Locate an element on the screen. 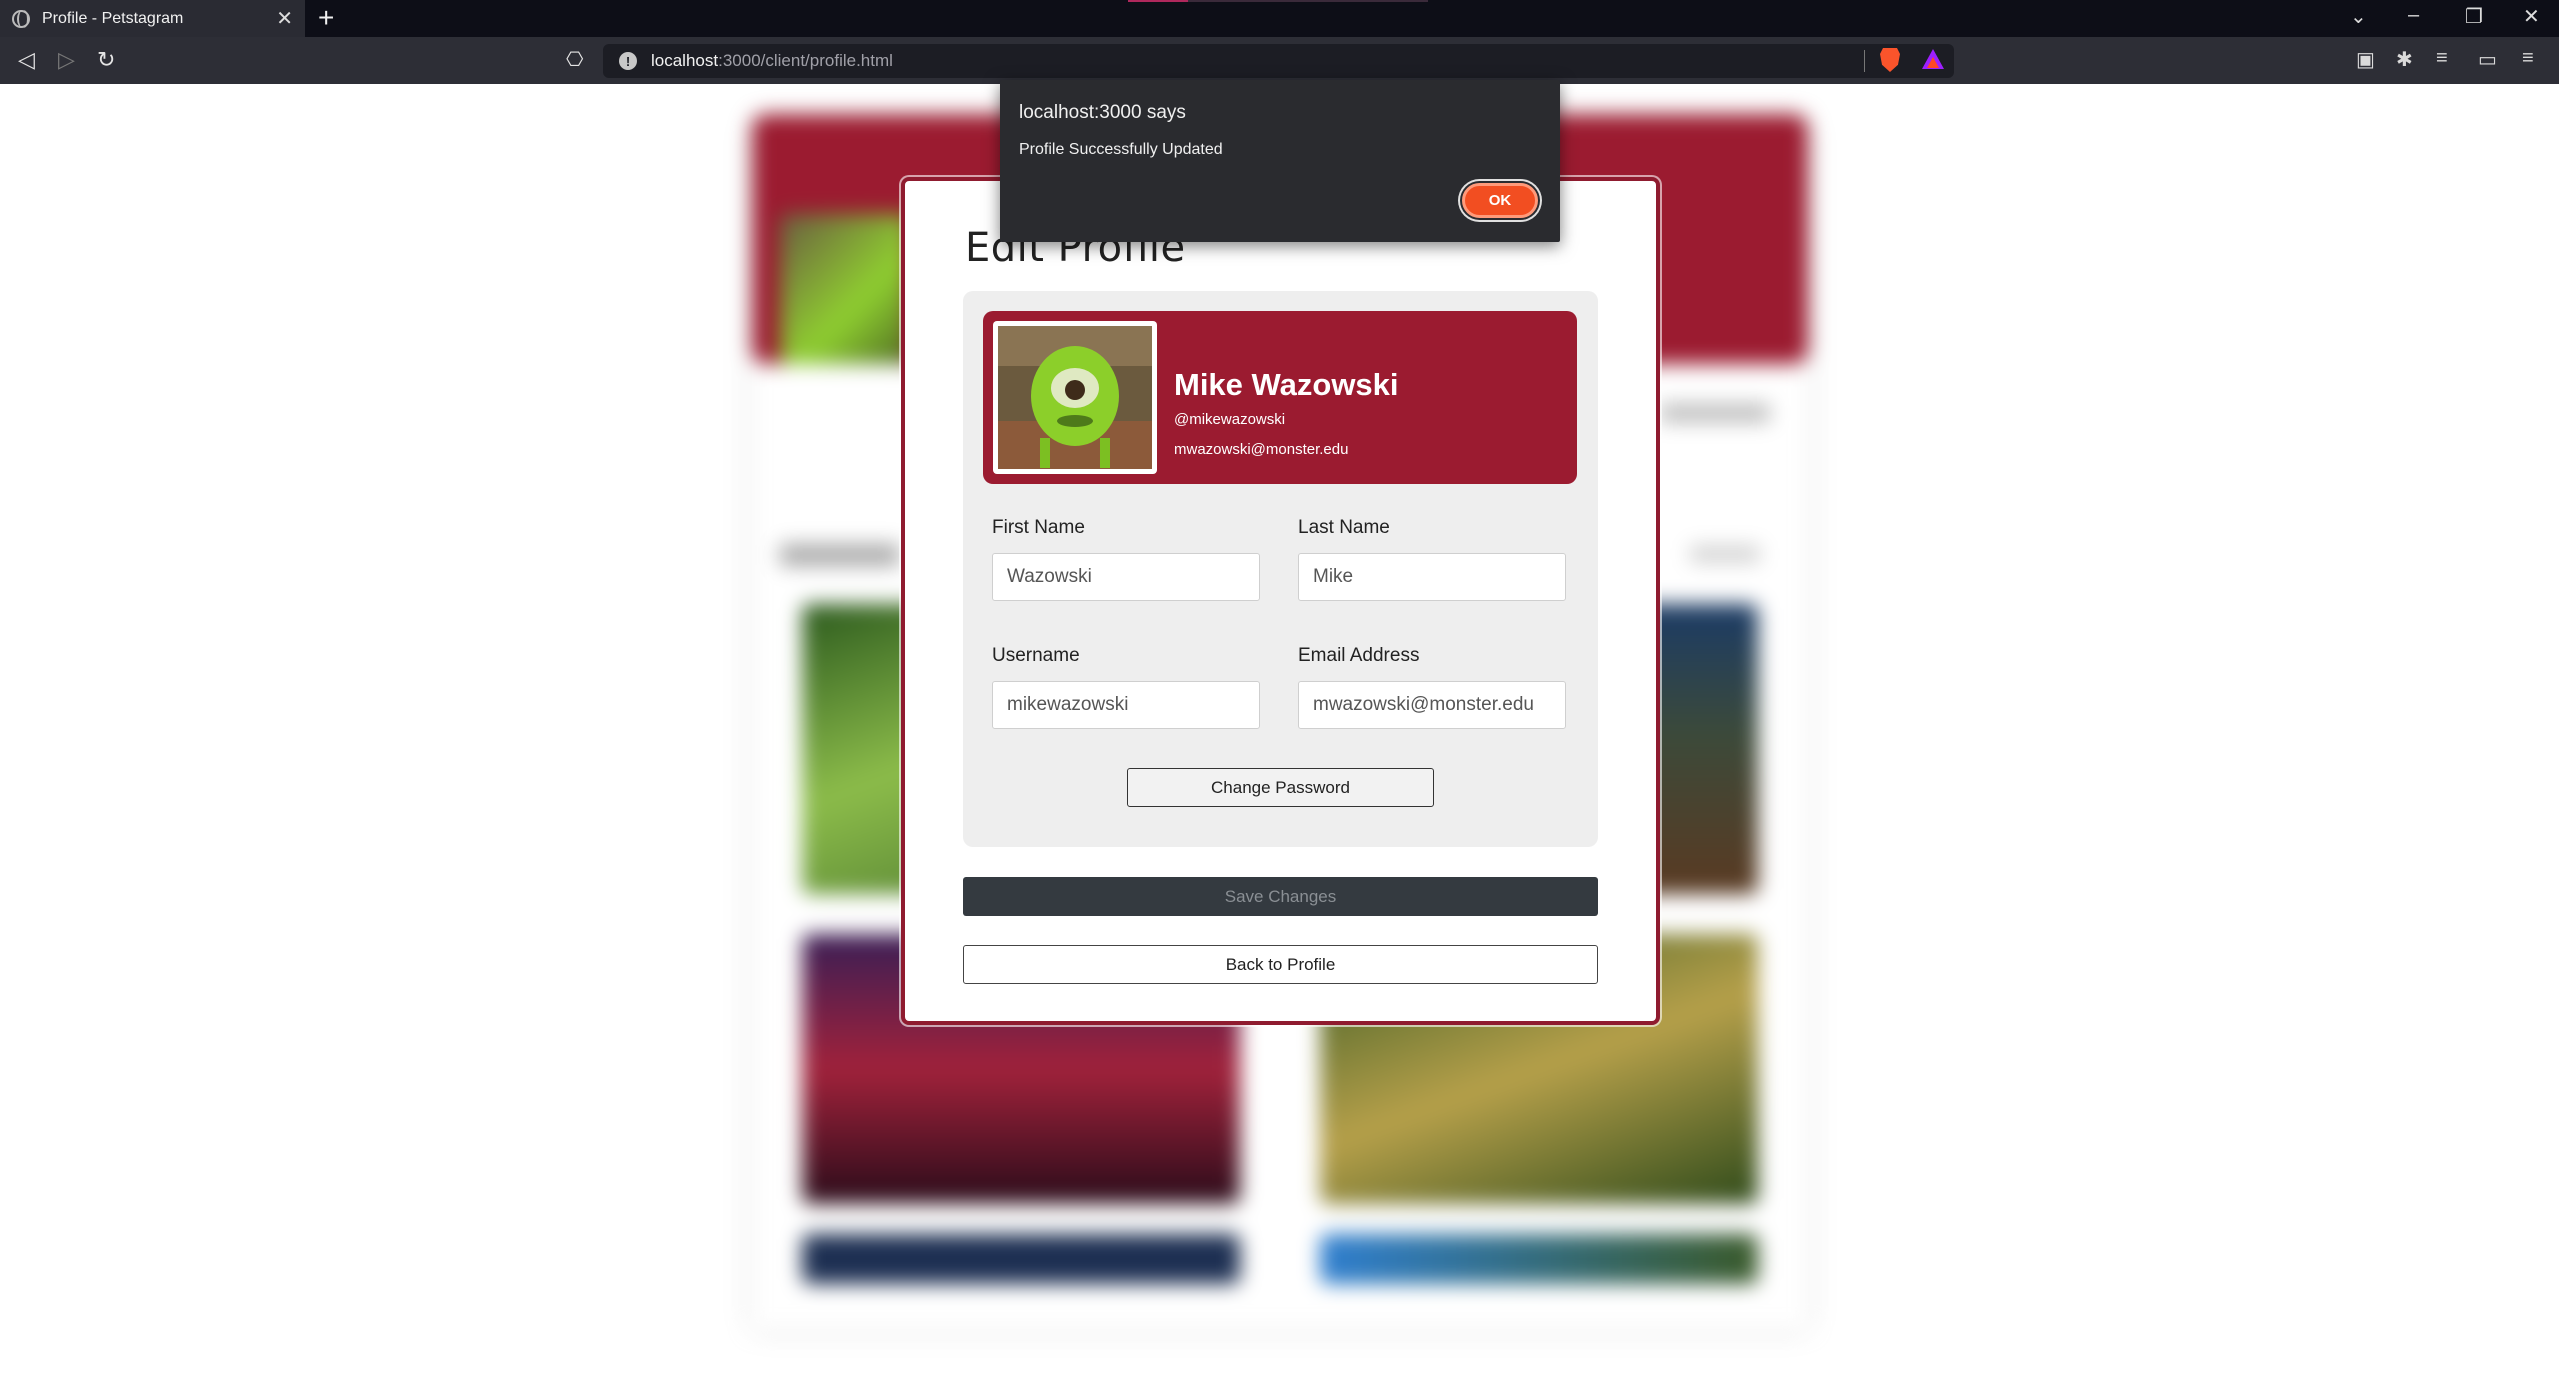  playlist-icon: ≡ is located at coordinates (2442, 58).